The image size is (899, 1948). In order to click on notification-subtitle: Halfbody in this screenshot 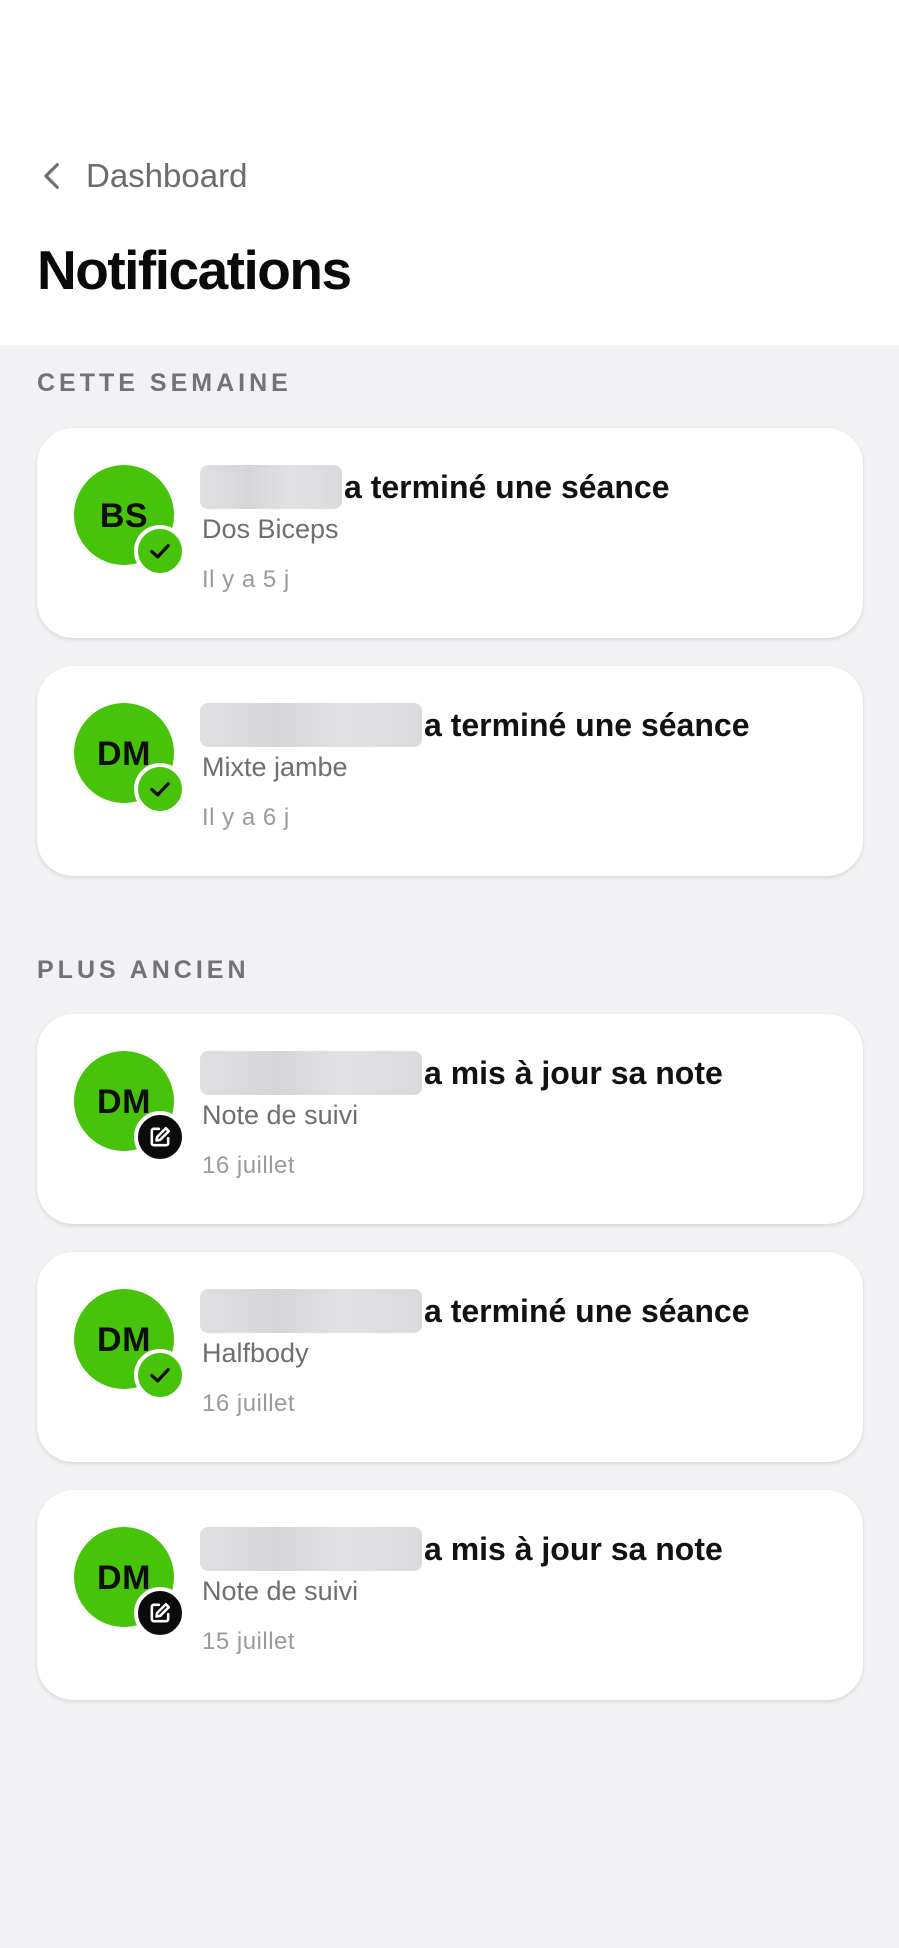, I will do `click(255, 1353)`.